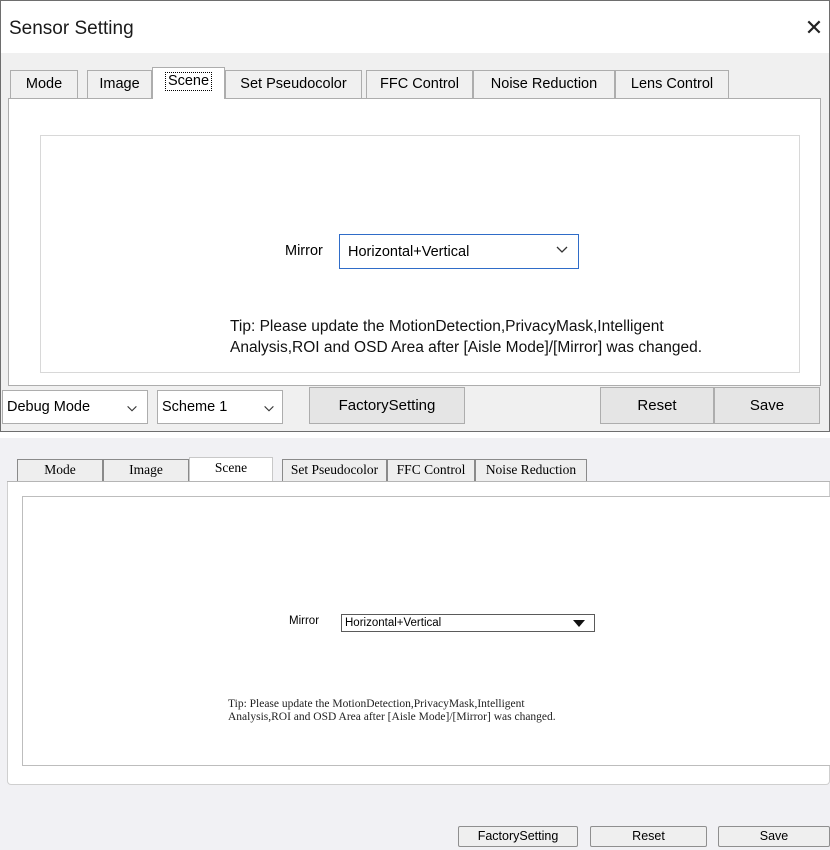  I want to click on caret-down-icon, so click(579, 623).